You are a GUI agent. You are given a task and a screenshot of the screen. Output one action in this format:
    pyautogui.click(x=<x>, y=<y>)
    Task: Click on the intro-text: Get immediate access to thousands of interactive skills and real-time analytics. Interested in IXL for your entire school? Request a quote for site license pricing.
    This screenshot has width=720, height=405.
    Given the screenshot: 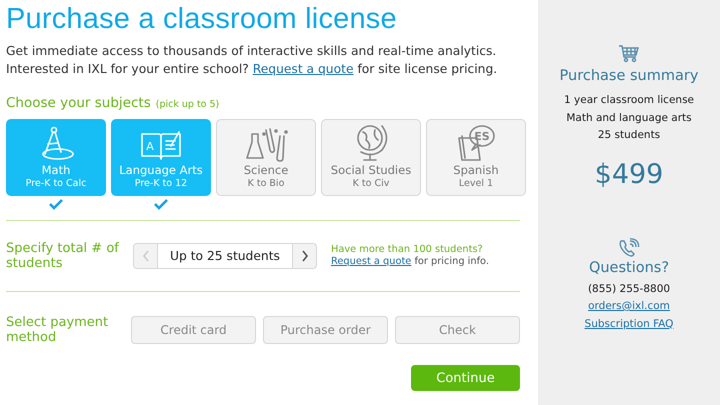 What is the action you would take?
    pyautogui.click(x=252, y=60)
    